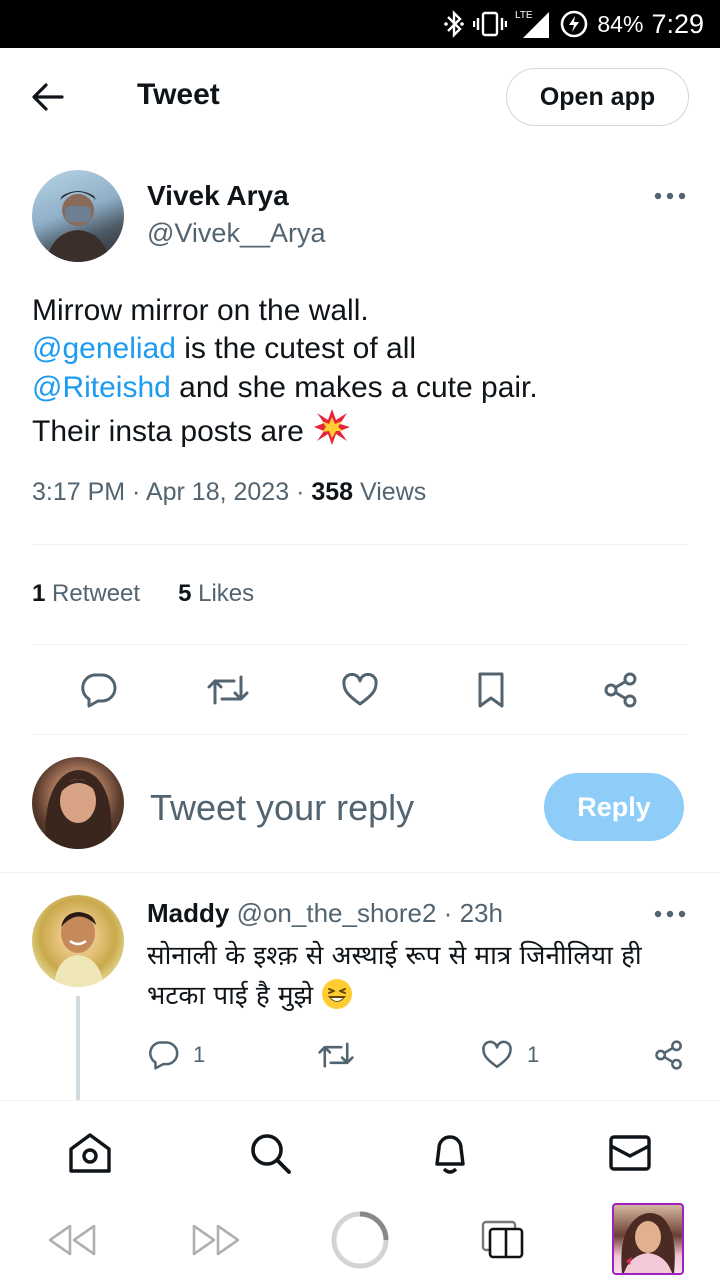 This screenshot has height=1280, width=720. Describe the element at coordinates (677, 23) in the screenshot. I see `clock: 7:29` at that location.